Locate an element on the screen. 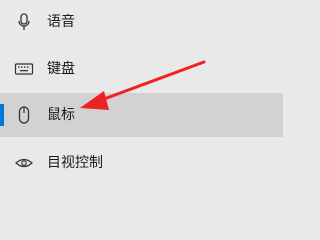 This screenshot has height=240, width=320. nav-item-label: 语音 is located at coordinates (61, 22).